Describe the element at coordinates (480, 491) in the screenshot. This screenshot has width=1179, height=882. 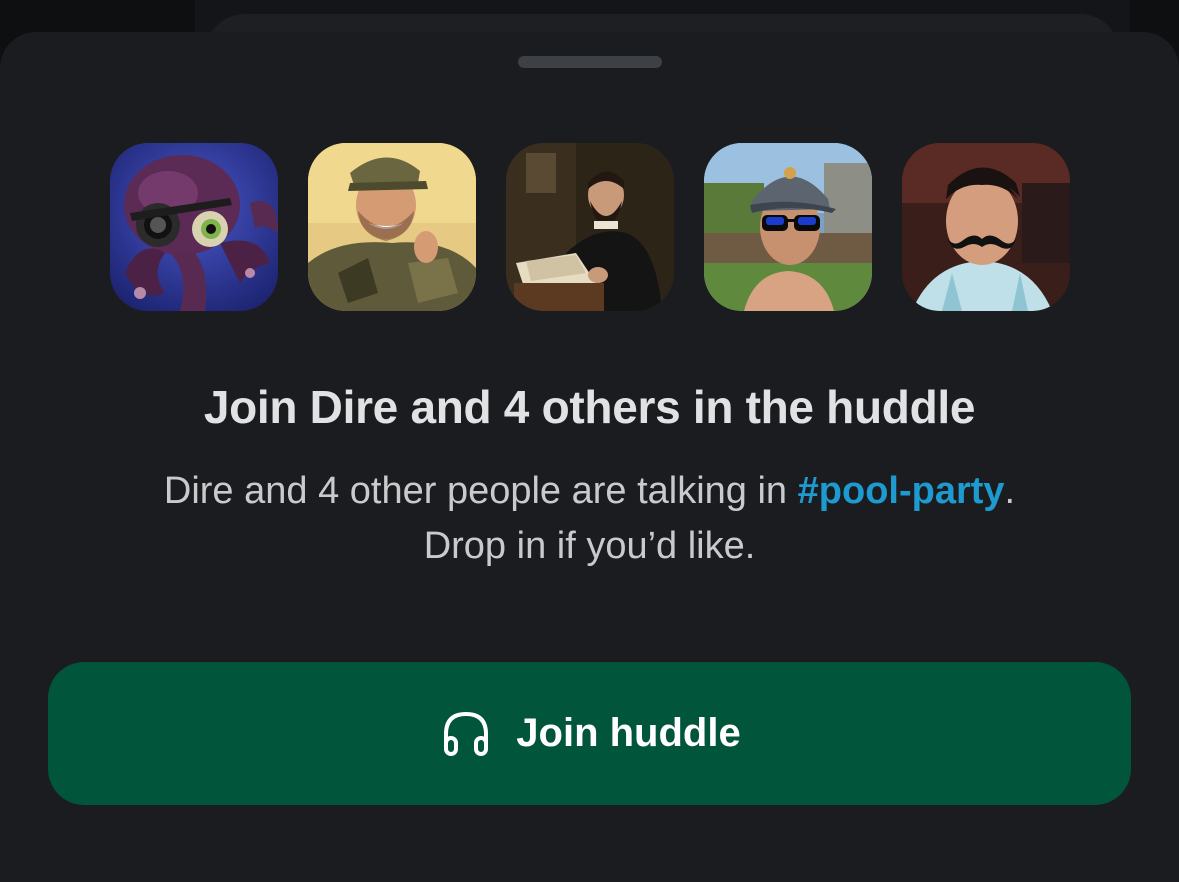
I see `description-text: Dire and 4 other people are talking in` at that location.